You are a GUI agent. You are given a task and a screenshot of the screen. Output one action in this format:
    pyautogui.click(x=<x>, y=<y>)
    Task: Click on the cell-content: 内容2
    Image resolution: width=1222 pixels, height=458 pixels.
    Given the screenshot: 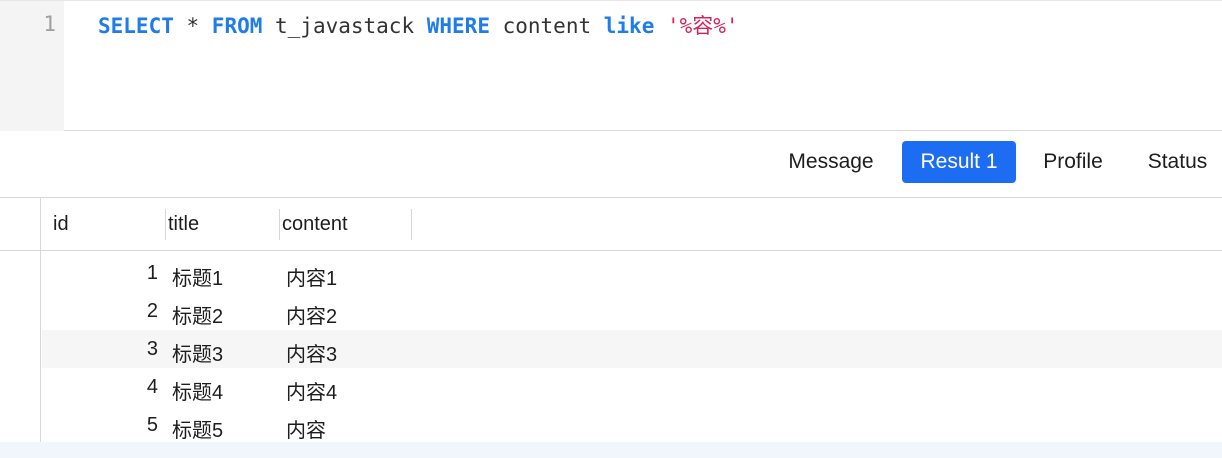 What is the action you would take?
    pyautogui.click(x=311, y=314)
    